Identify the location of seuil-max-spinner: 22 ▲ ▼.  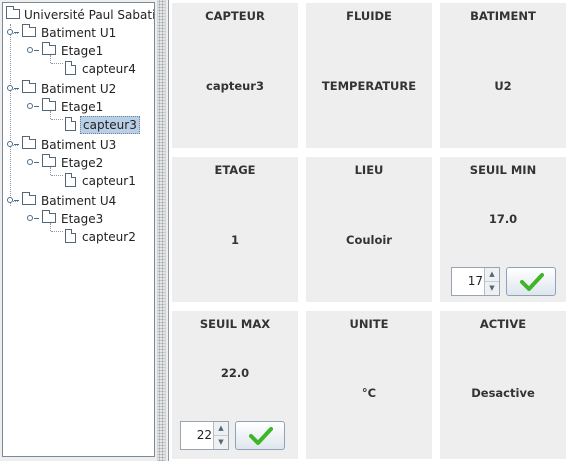
(204, 435).